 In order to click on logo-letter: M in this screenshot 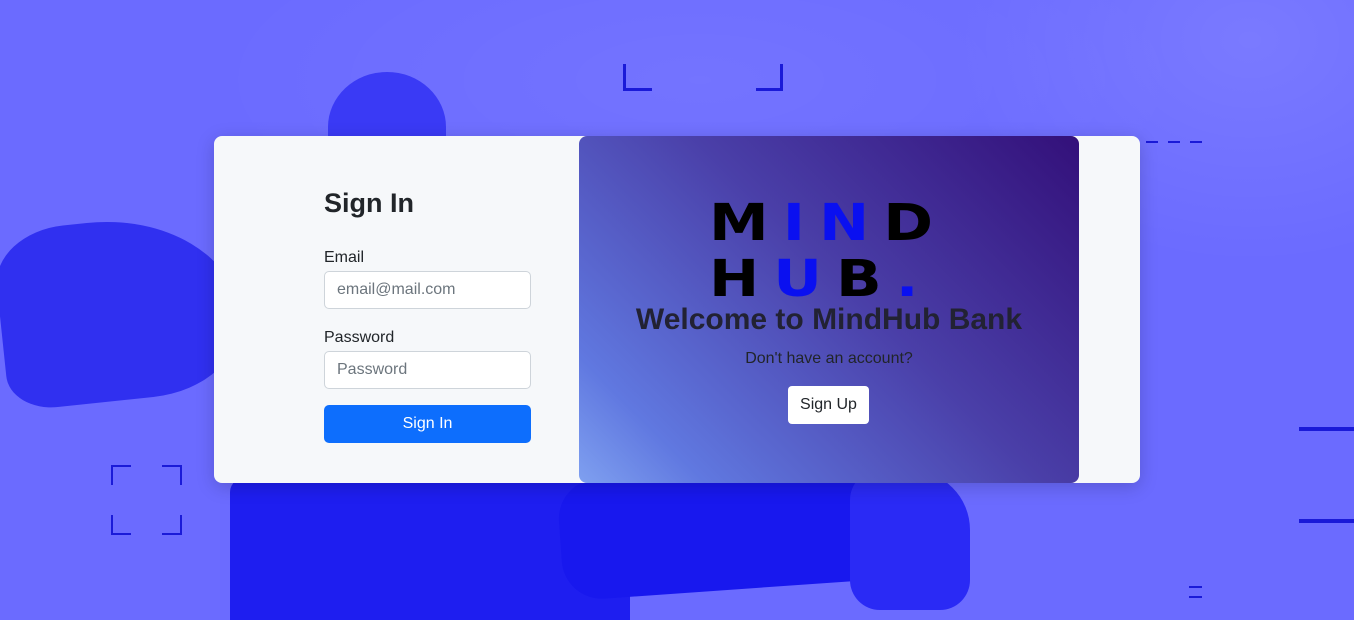, I will do `click(746, 223)`.